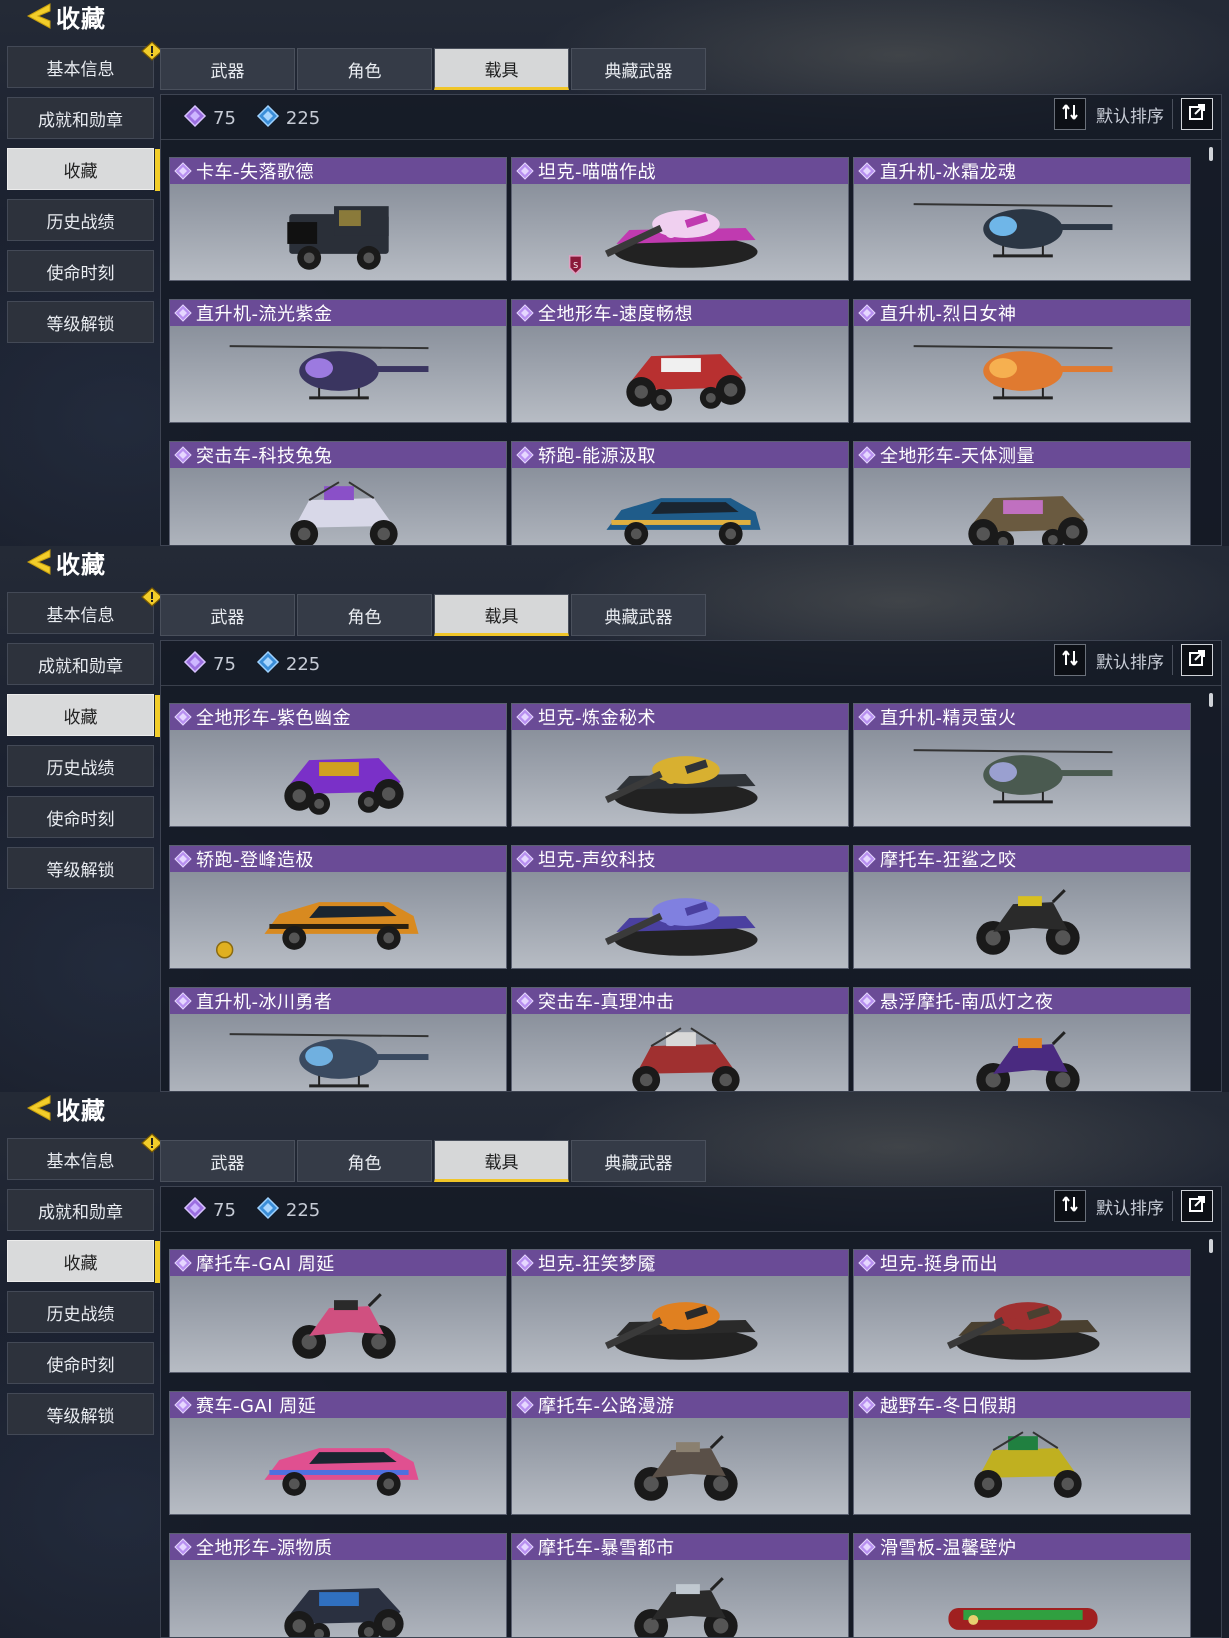 The image size is (1229, 1638). I want to click on vehicle-card: 赛车-GAI 周延, so click(338, 1453).